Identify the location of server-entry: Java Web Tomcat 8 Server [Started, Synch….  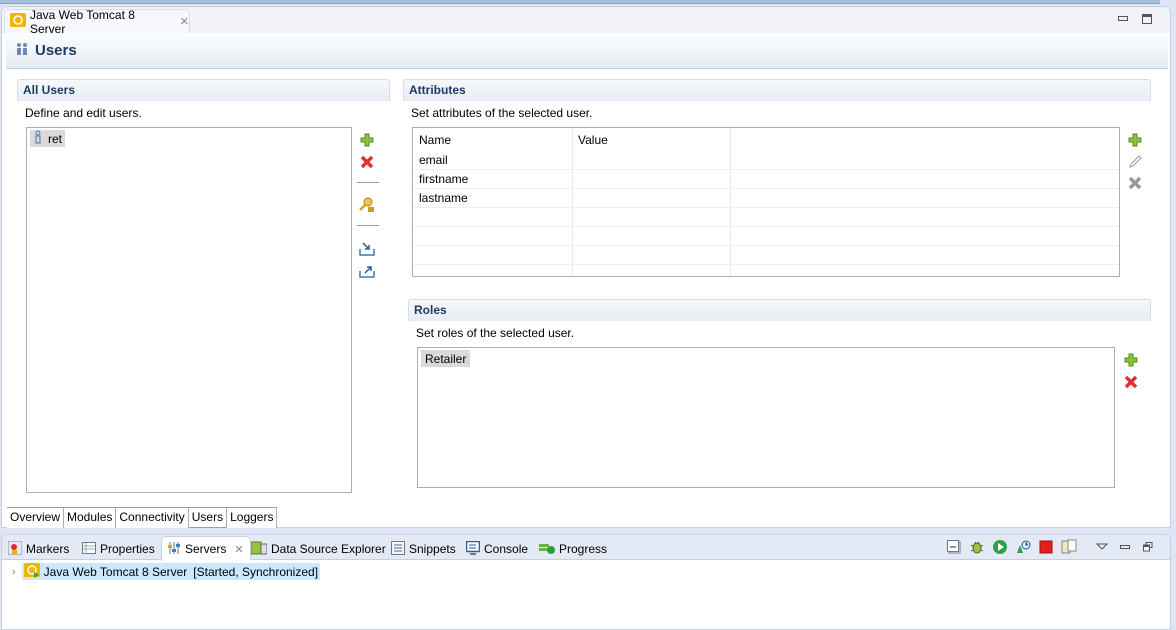
(171, 571).